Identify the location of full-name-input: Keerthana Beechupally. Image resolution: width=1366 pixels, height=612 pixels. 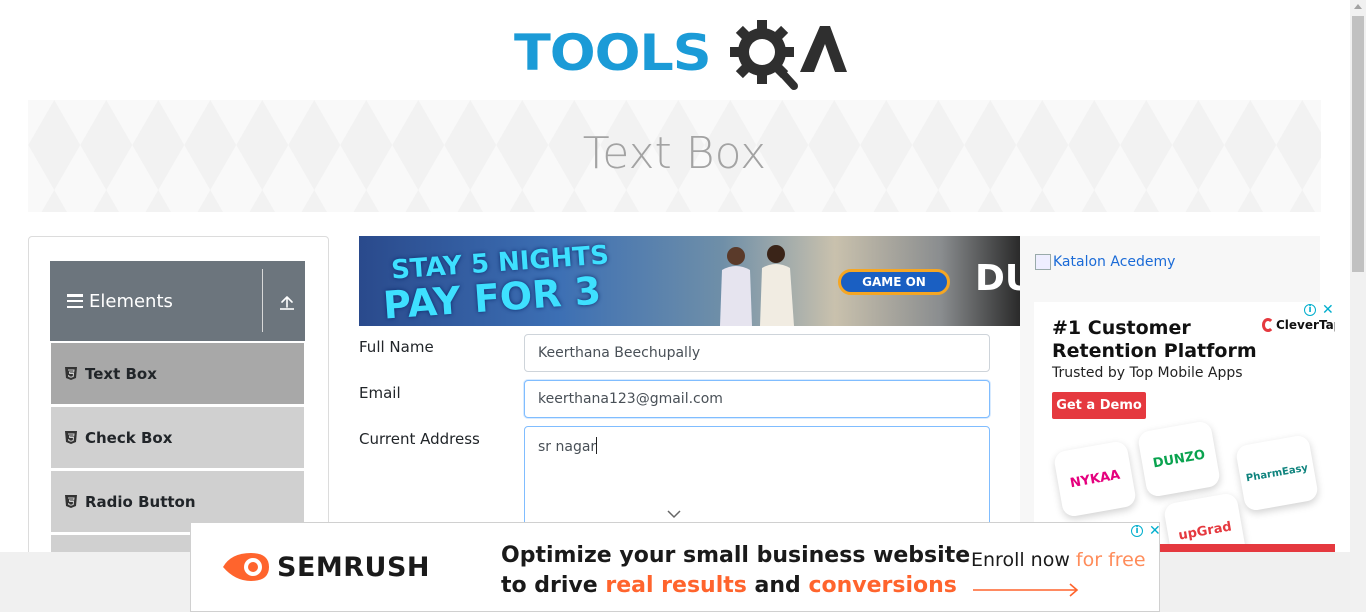
(757, 353).